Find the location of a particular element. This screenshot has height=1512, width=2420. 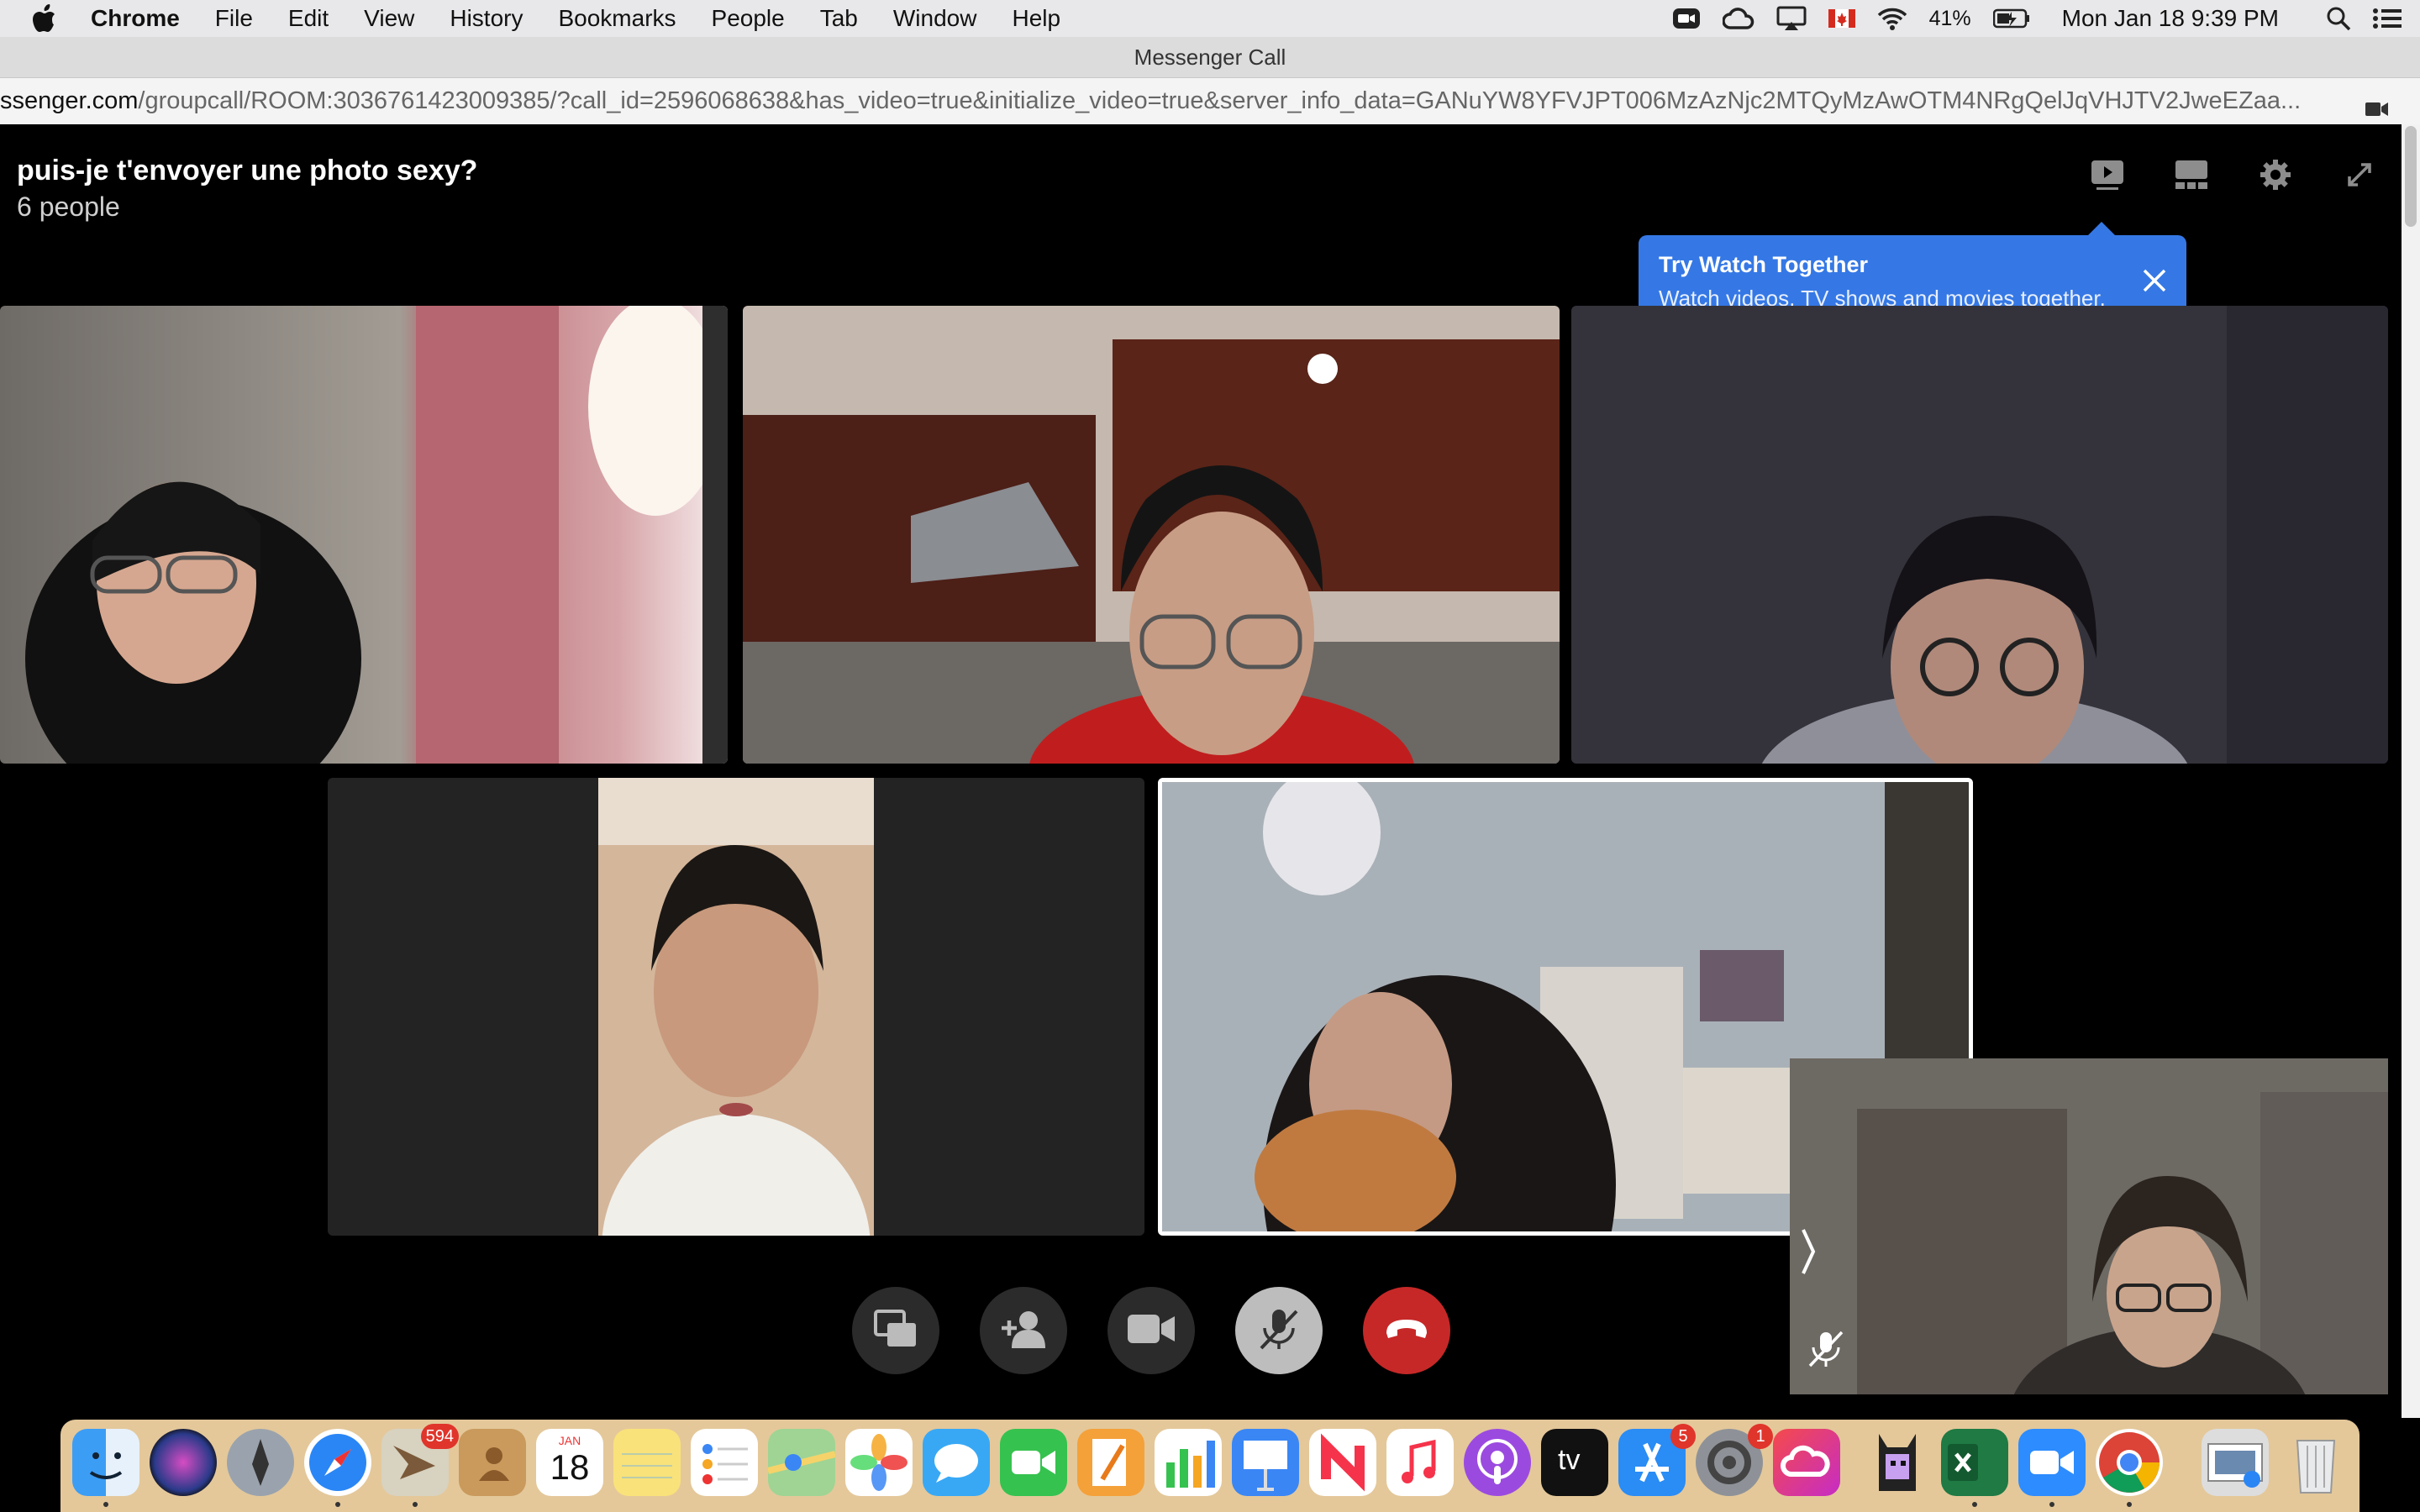

maps-icon is located at coordinates (801, 1462).